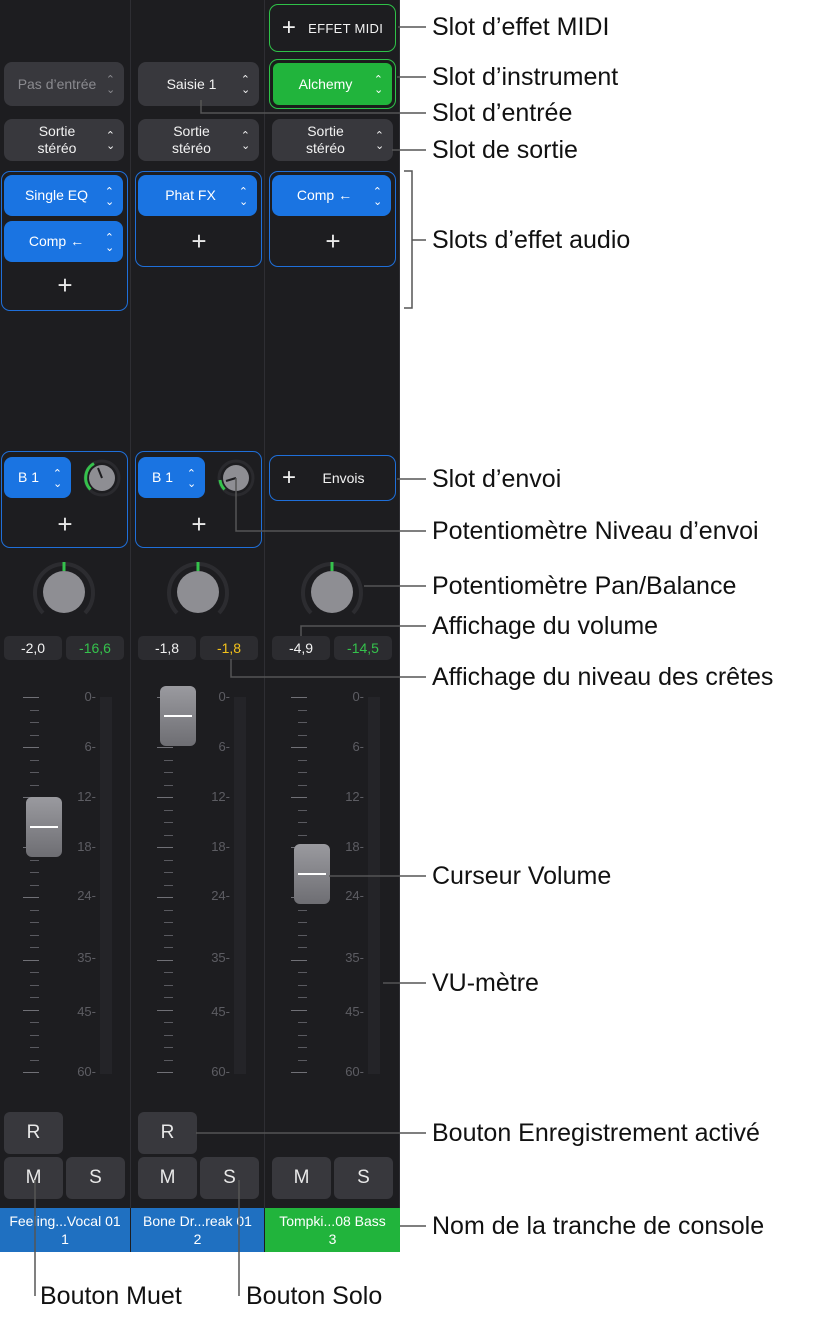 Image resolution: width=838 pixels, height=1322 pixels. Describe the element at coordinates (596, 1133) in the screenshot. I see `annotation-record-button: Bouton Enregistrement activé` at that location.